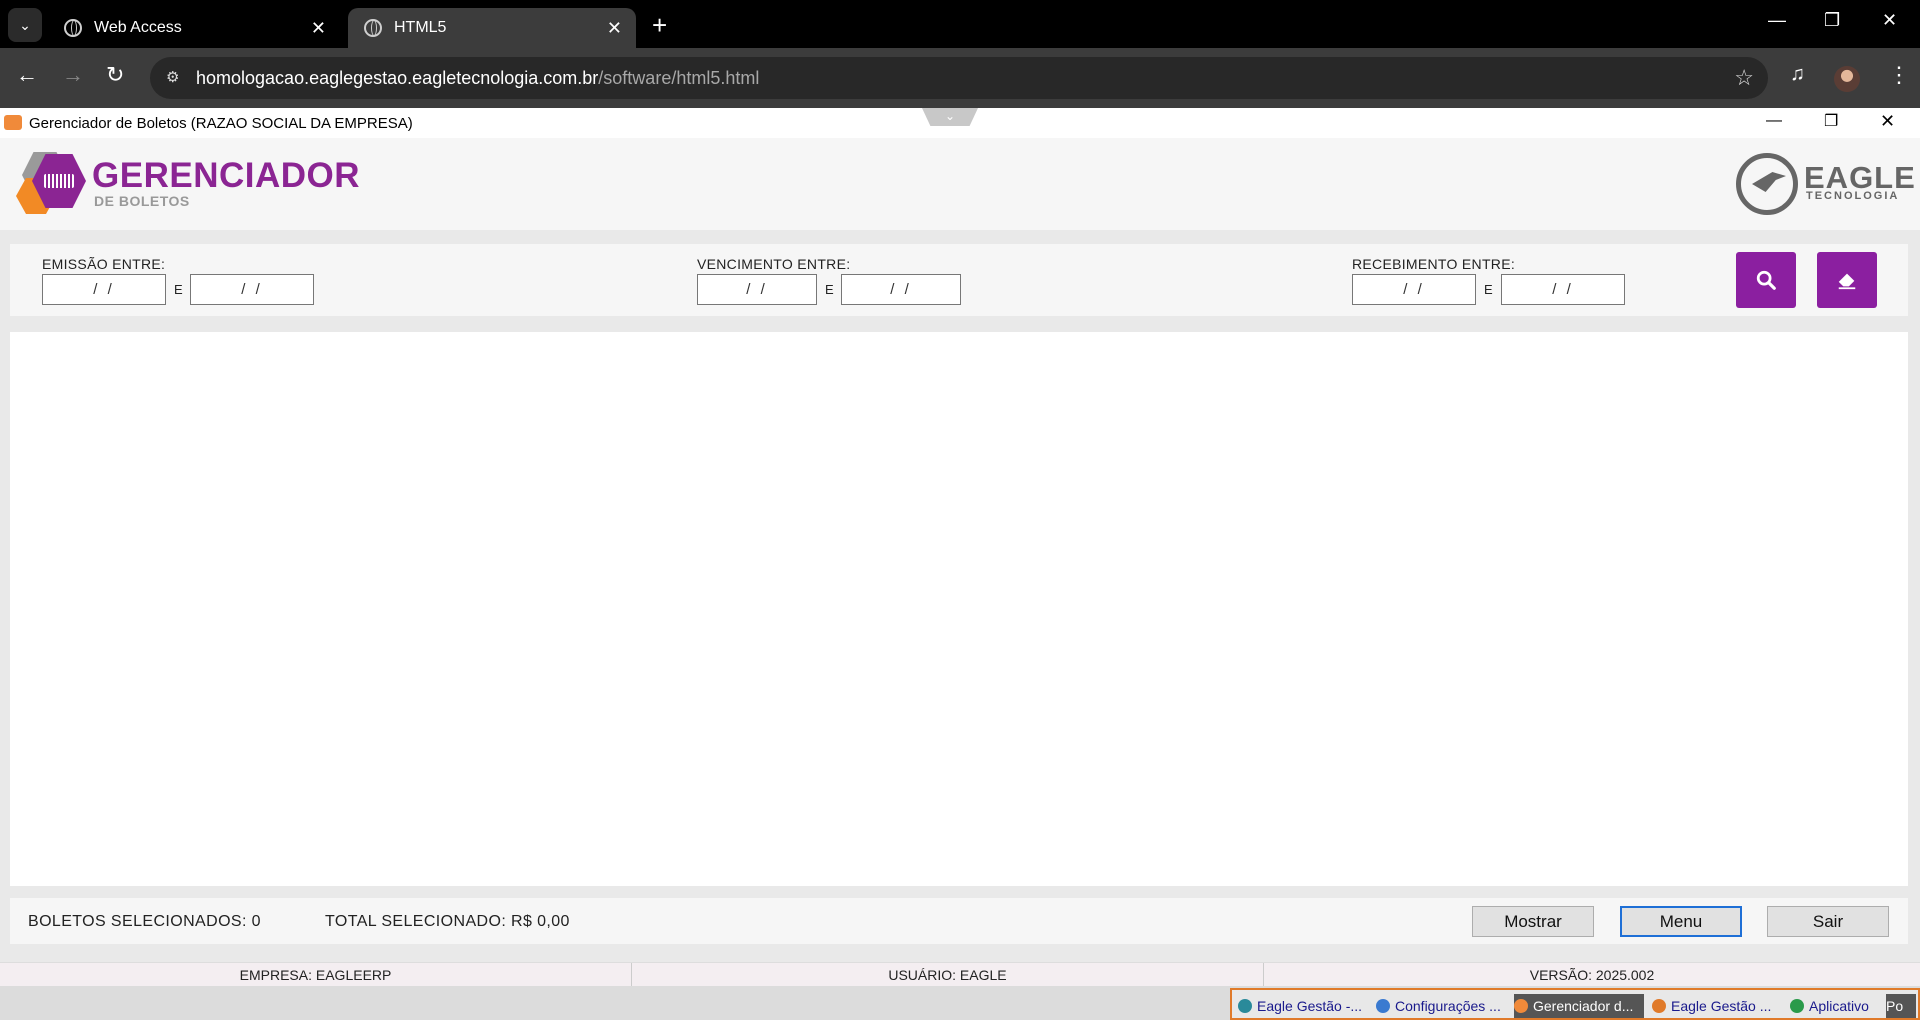 This screenshot has width=1920, height=1020. What do you see at coordinates (1831, 121) in the screenshot?
I see `app-restore-icon: ❐` at bounding box center [1831, 121].